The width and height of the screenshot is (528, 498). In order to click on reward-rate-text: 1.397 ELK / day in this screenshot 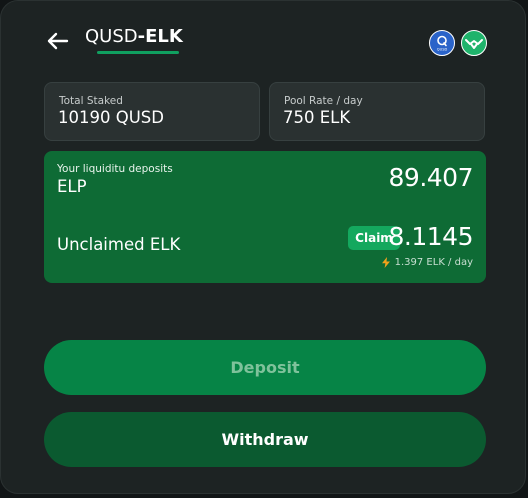, I will do `click(433, 262)`.